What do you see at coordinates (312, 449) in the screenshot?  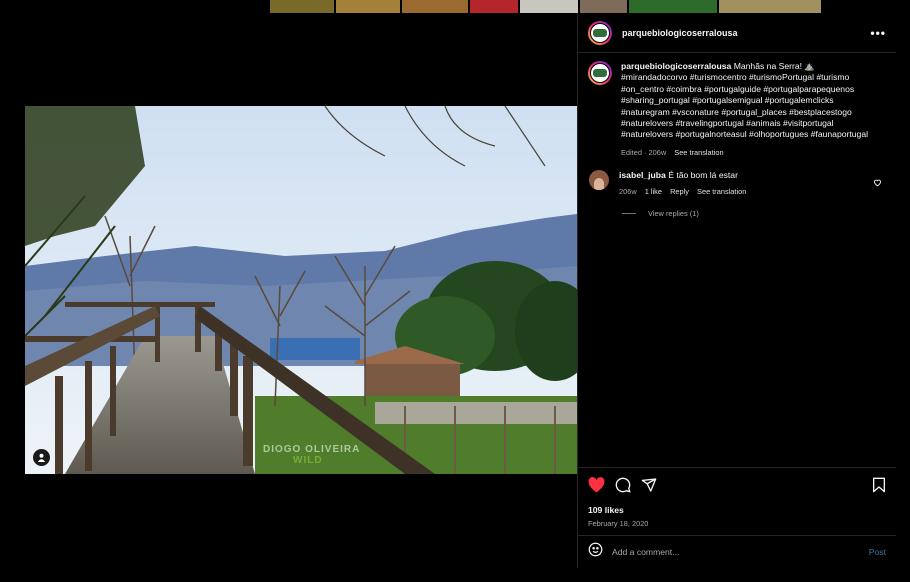 I see `watermark-line1: DIOGO OLIVEIRA` at bounding box center [312, 449].